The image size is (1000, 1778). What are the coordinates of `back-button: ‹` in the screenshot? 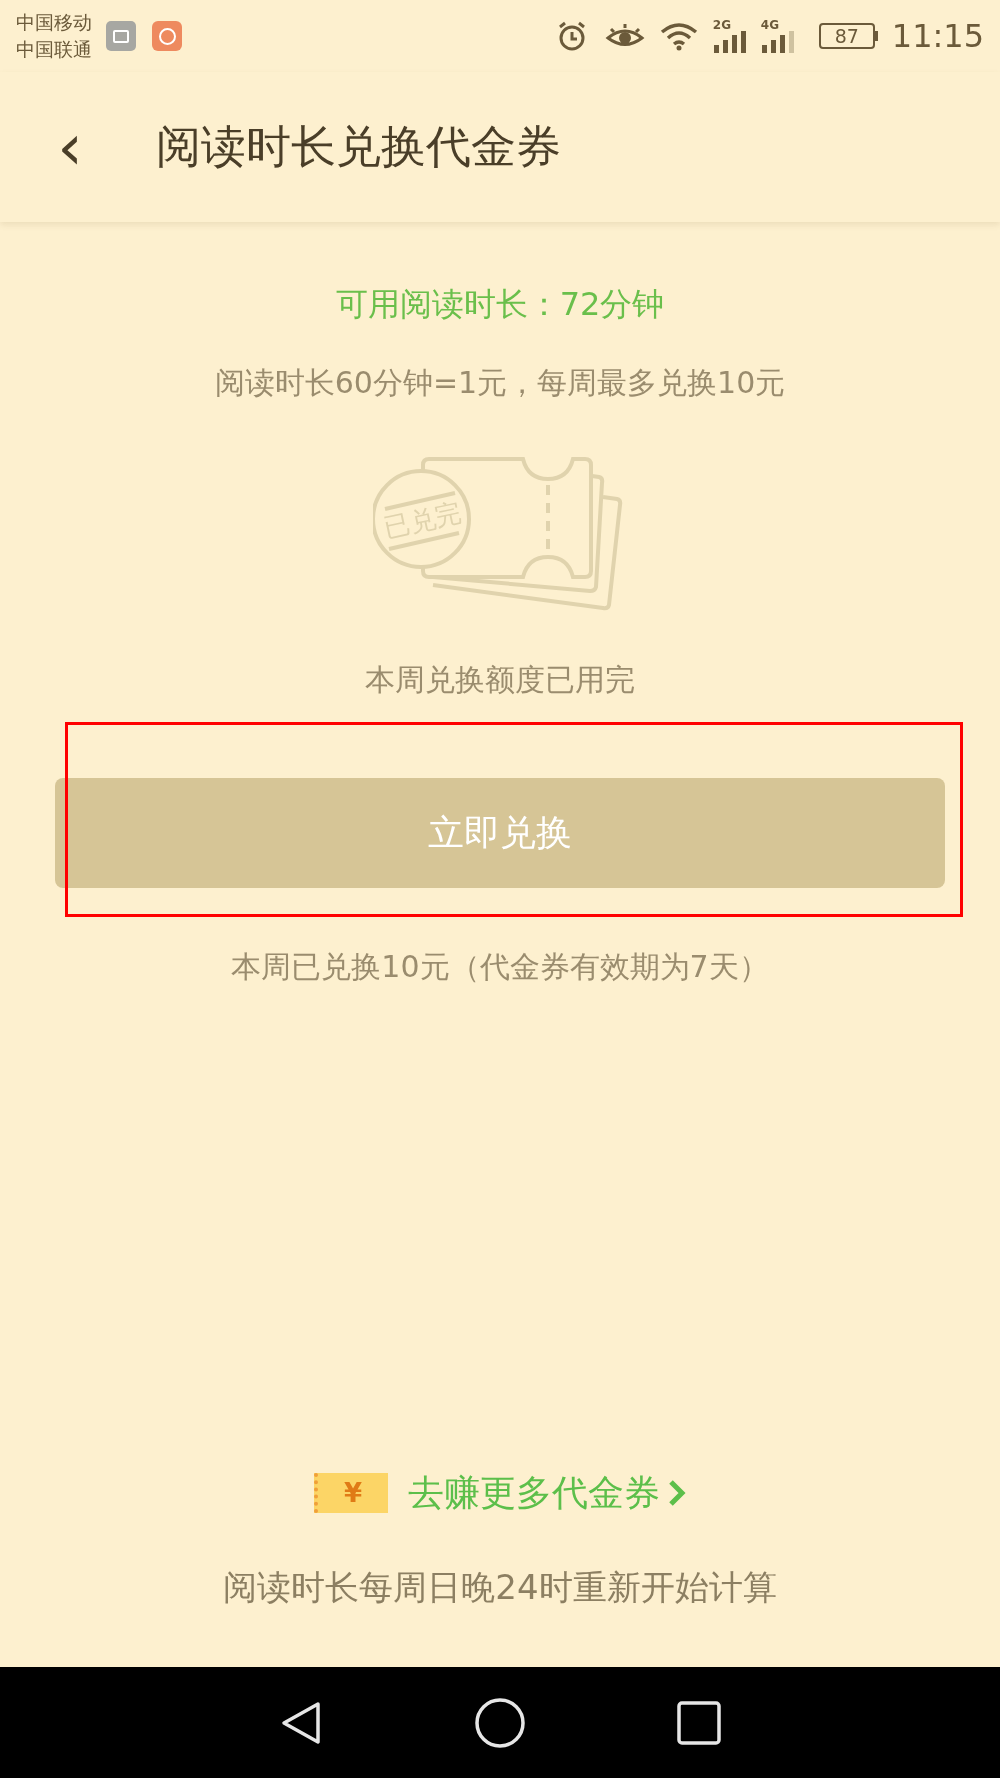 It's located at (70, 147).